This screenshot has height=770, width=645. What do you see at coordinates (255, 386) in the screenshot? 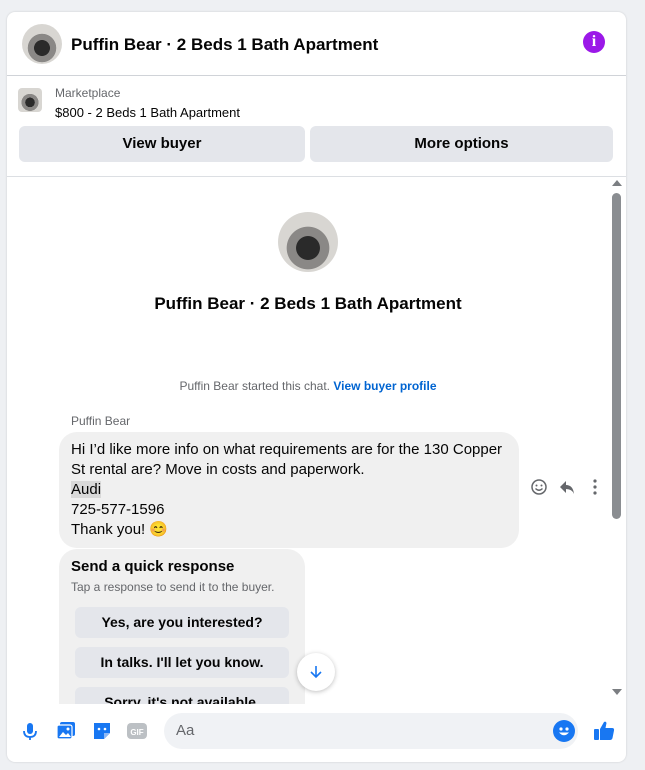
I see `started-text: Puffin Bear started this chat.` at bounding box center [255, 386].